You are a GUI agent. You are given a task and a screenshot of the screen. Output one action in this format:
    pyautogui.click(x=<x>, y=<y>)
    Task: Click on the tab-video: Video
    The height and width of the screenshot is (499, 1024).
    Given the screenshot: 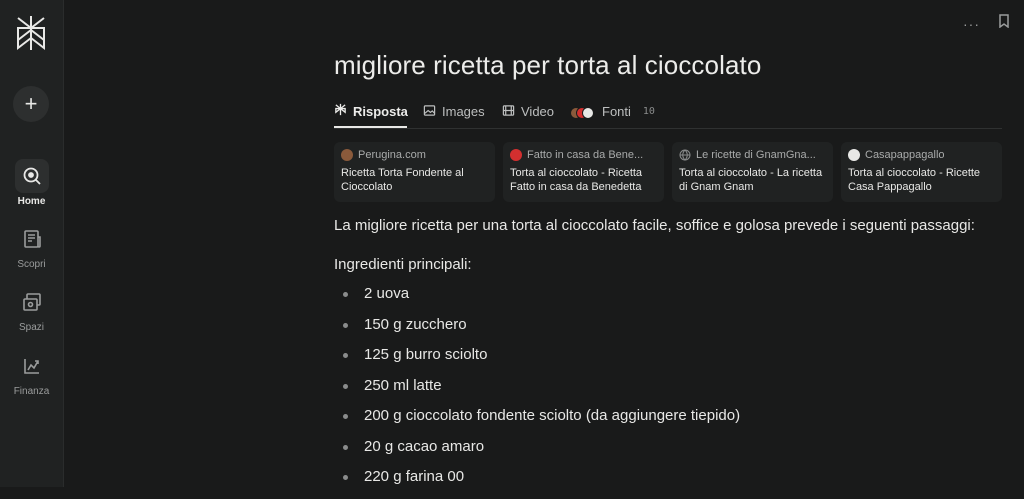 What is the action you would take?
    pyautogui.click(x=528, y=111)
    